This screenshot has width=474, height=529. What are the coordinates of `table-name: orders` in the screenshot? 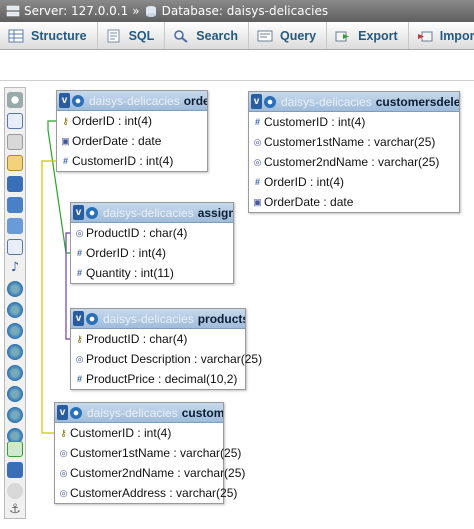 It's located at (195, 100).